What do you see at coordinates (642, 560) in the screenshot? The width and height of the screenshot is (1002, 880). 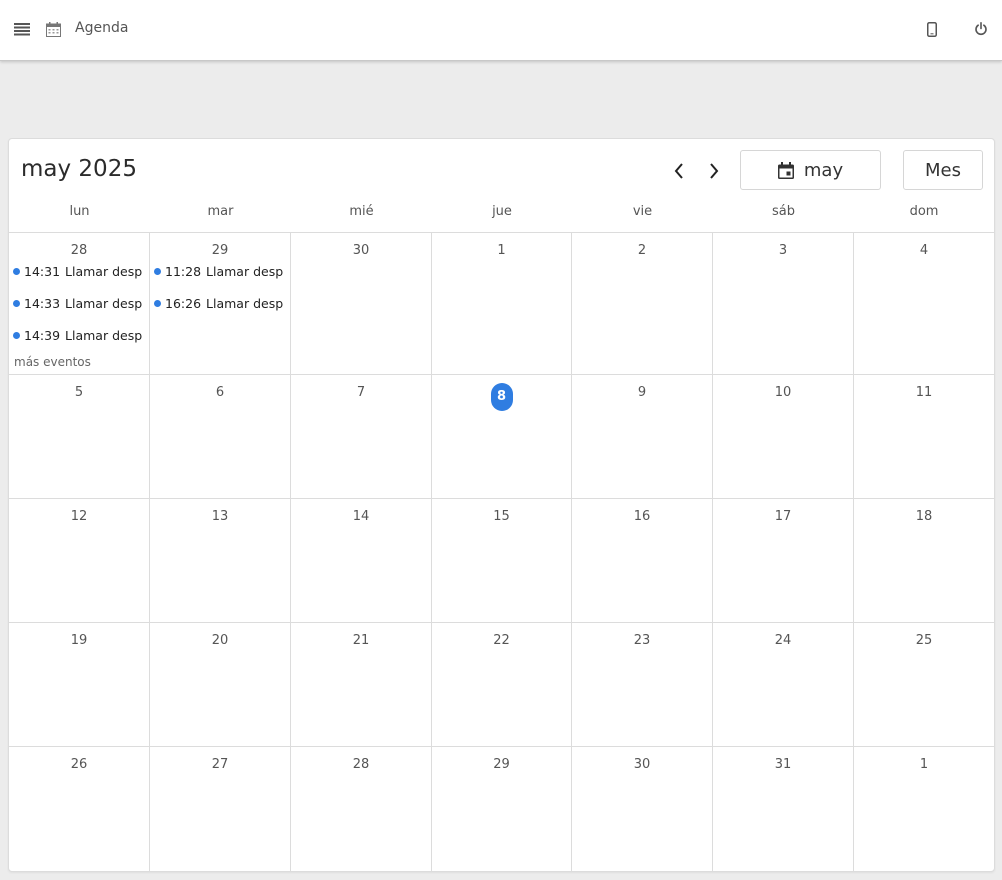 I see `day-cell: 16` at bounding box center [642, 560].